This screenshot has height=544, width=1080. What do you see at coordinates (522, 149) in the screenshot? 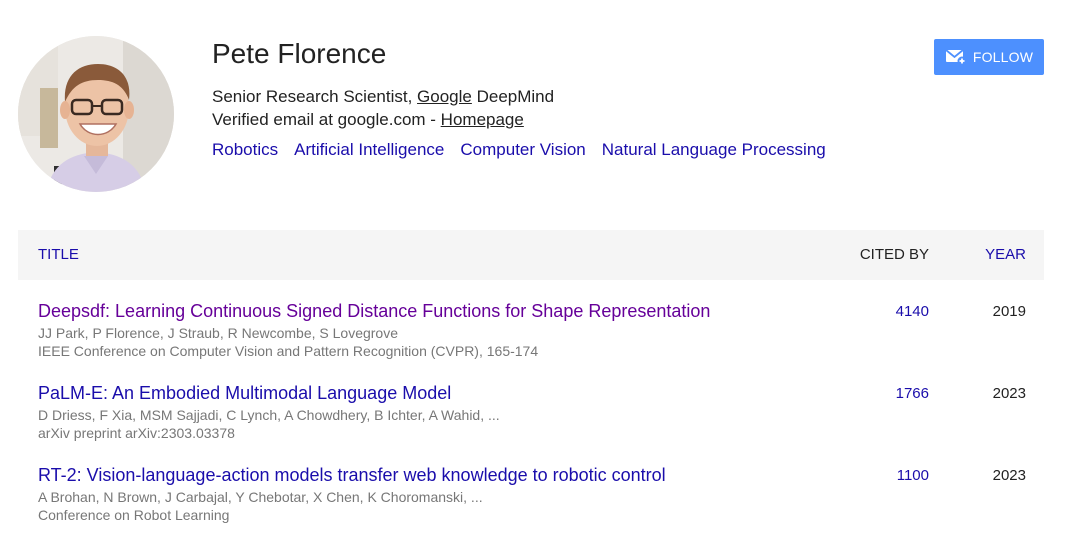
I see `interest-computer-vision: Computer Vision` at bounding box center [522, 149].